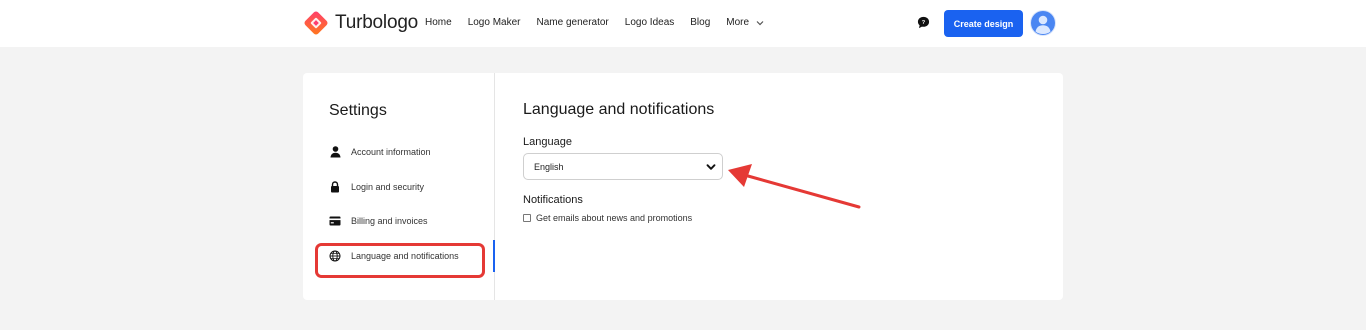 The width and height of the screenshot is (1366, 330). I want to click on credit-card-icon, so click(335, 221).